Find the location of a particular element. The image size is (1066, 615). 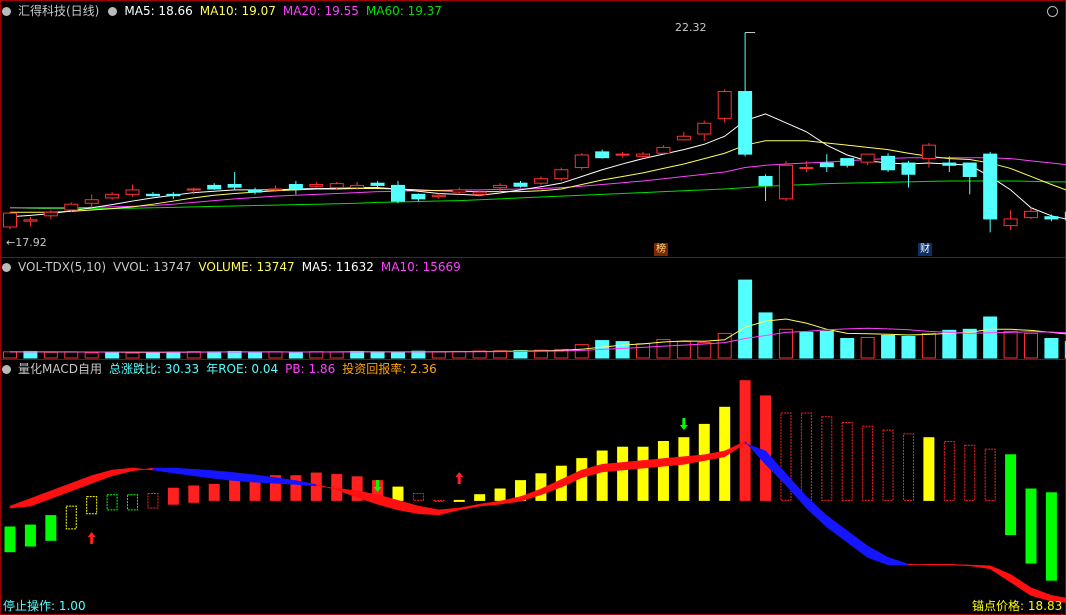

corner-circle-icon is located at coordinates (1052, 11).